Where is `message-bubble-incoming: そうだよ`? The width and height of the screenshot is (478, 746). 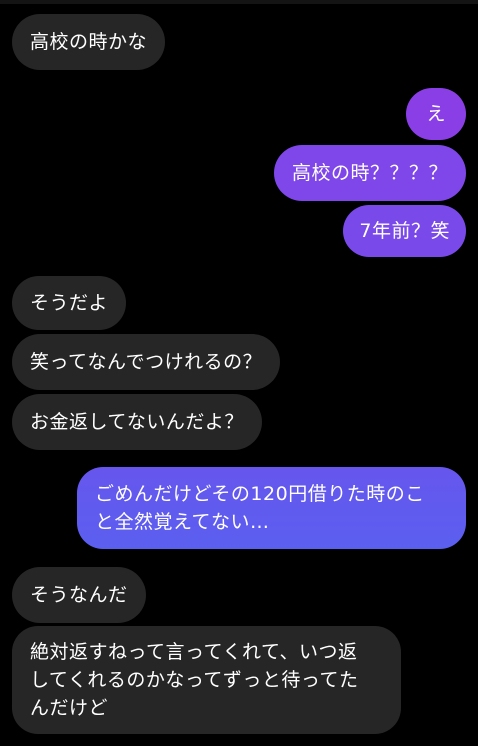 message-bubble-incoming: そうだよ is located at coordinates (69, 303).